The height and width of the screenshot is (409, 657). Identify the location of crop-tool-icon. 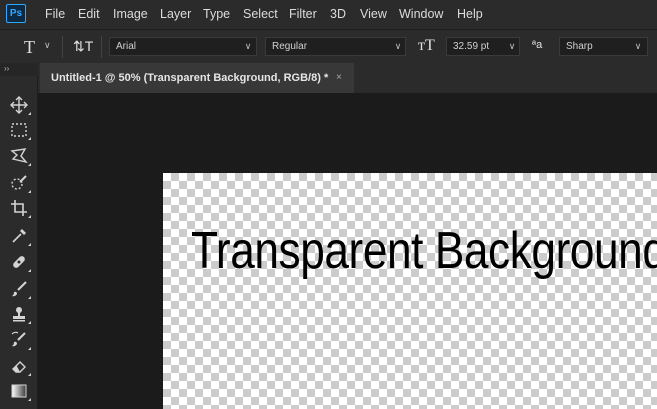
(19, 208).